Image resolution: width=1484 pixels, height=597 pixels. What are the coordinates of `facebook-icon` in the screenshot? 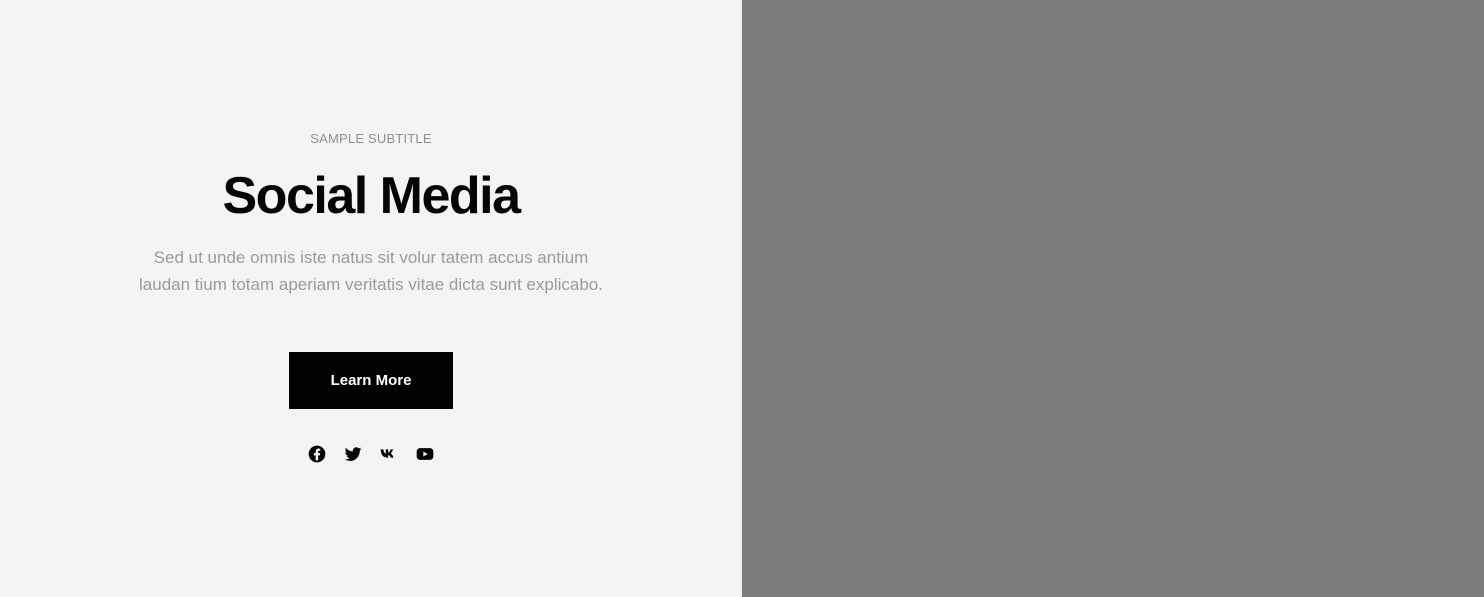 It's located at (317, 454).